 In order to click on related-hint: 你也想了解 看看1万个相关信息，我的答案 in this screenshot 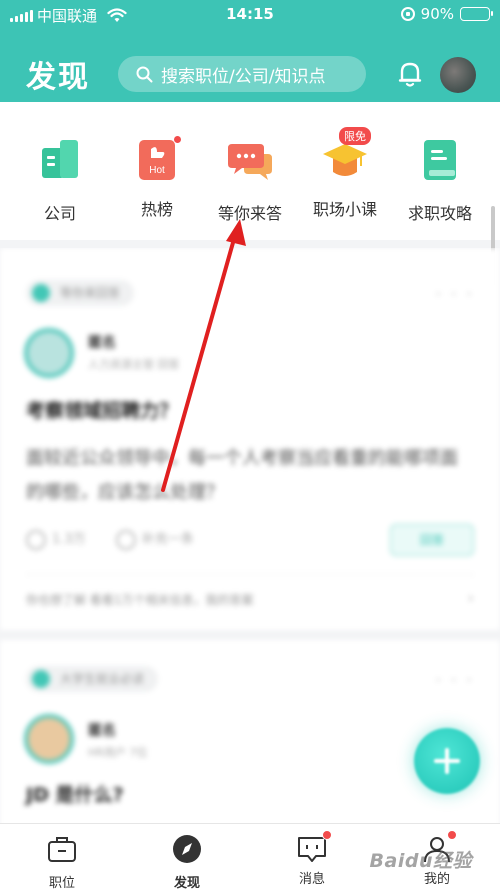, I will do `click(139, 599)`.